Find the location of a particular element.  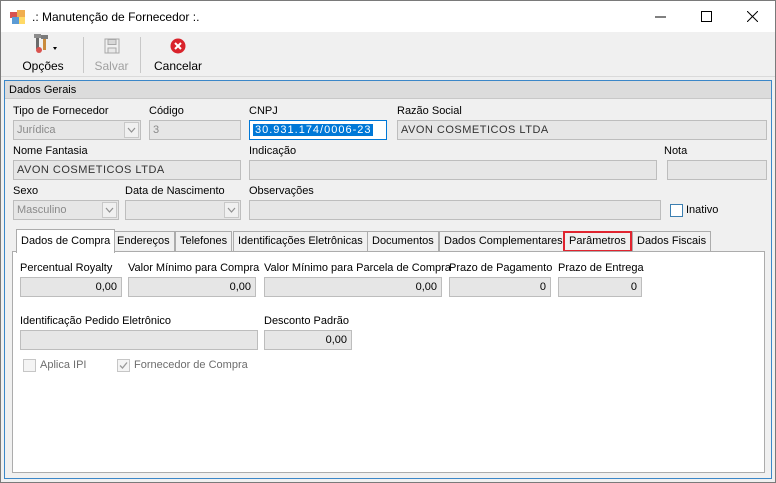

nascimento-picker is located at coordinates (183, 210).